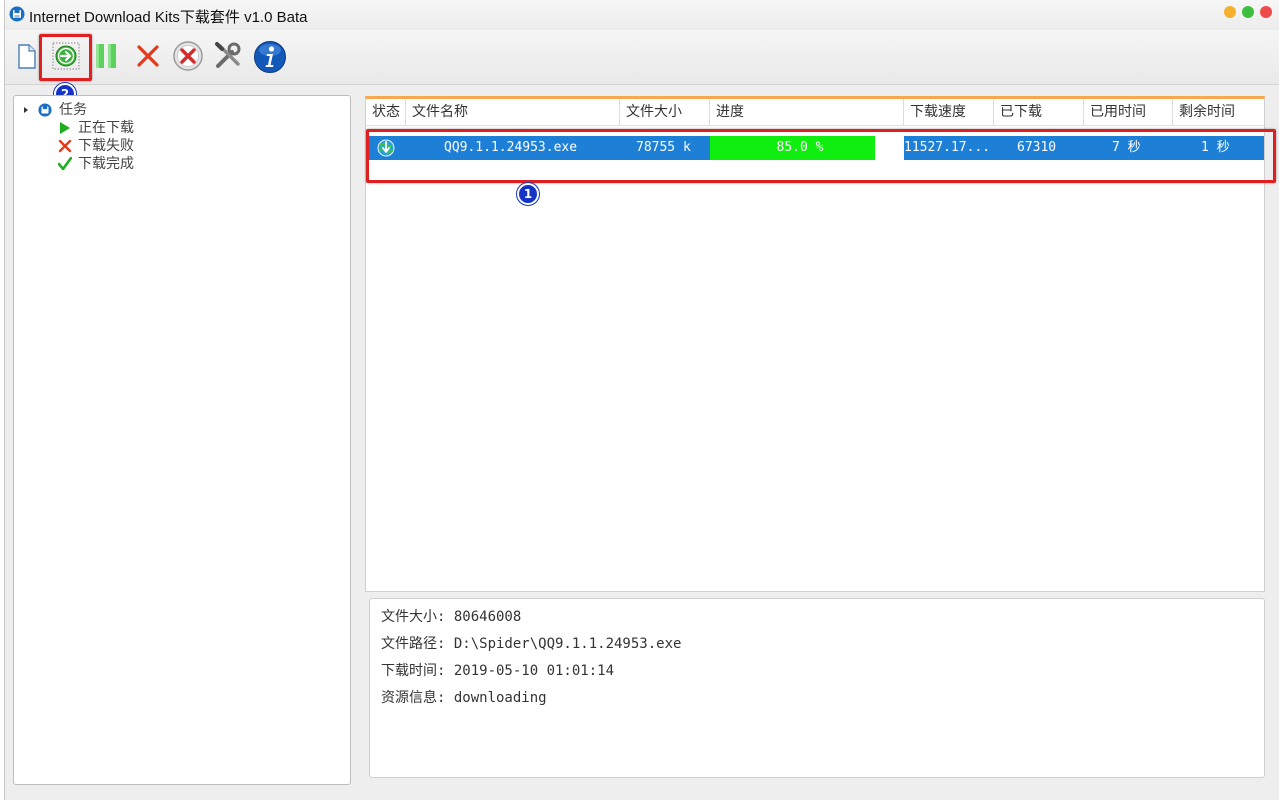 This screenshot has height=800, width=1279. Describe the element at coordinates (65, 57) in the screenshot. I see `start-button-highlight` at that location.